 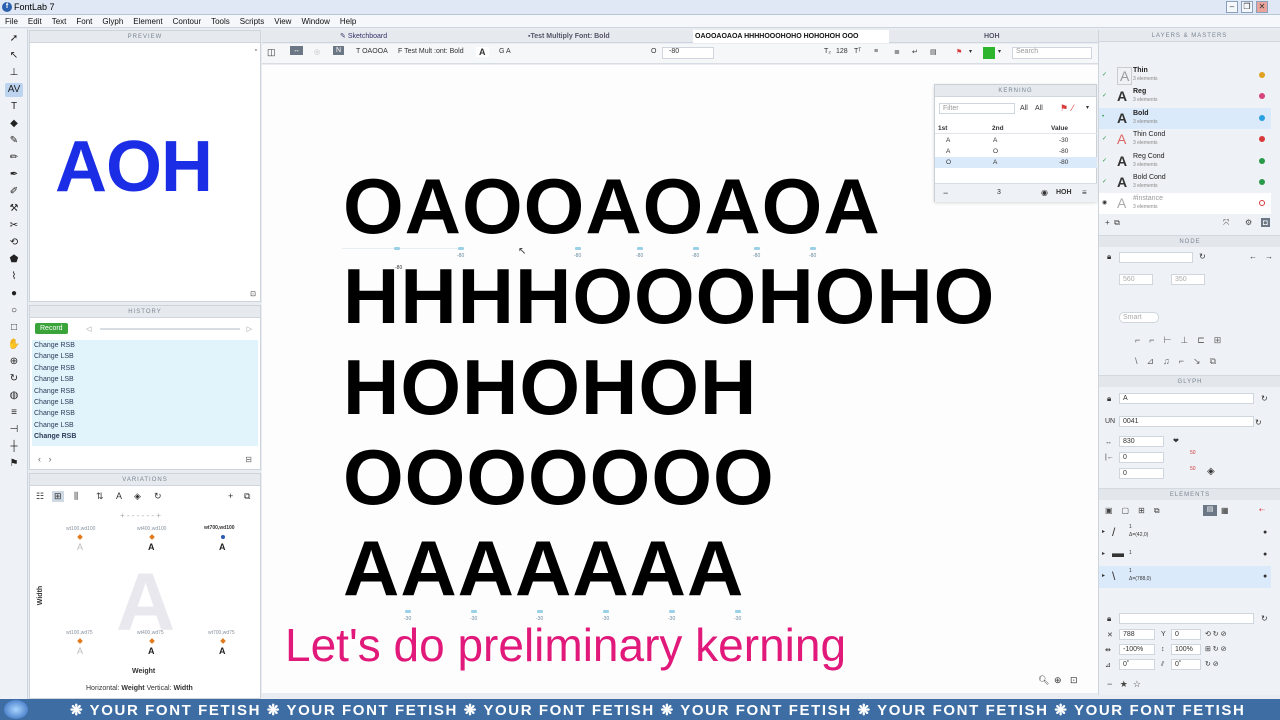 I want to click on transform-apply-icon: ⟲ ↻ ⊘, so click(x=1216, y=634).